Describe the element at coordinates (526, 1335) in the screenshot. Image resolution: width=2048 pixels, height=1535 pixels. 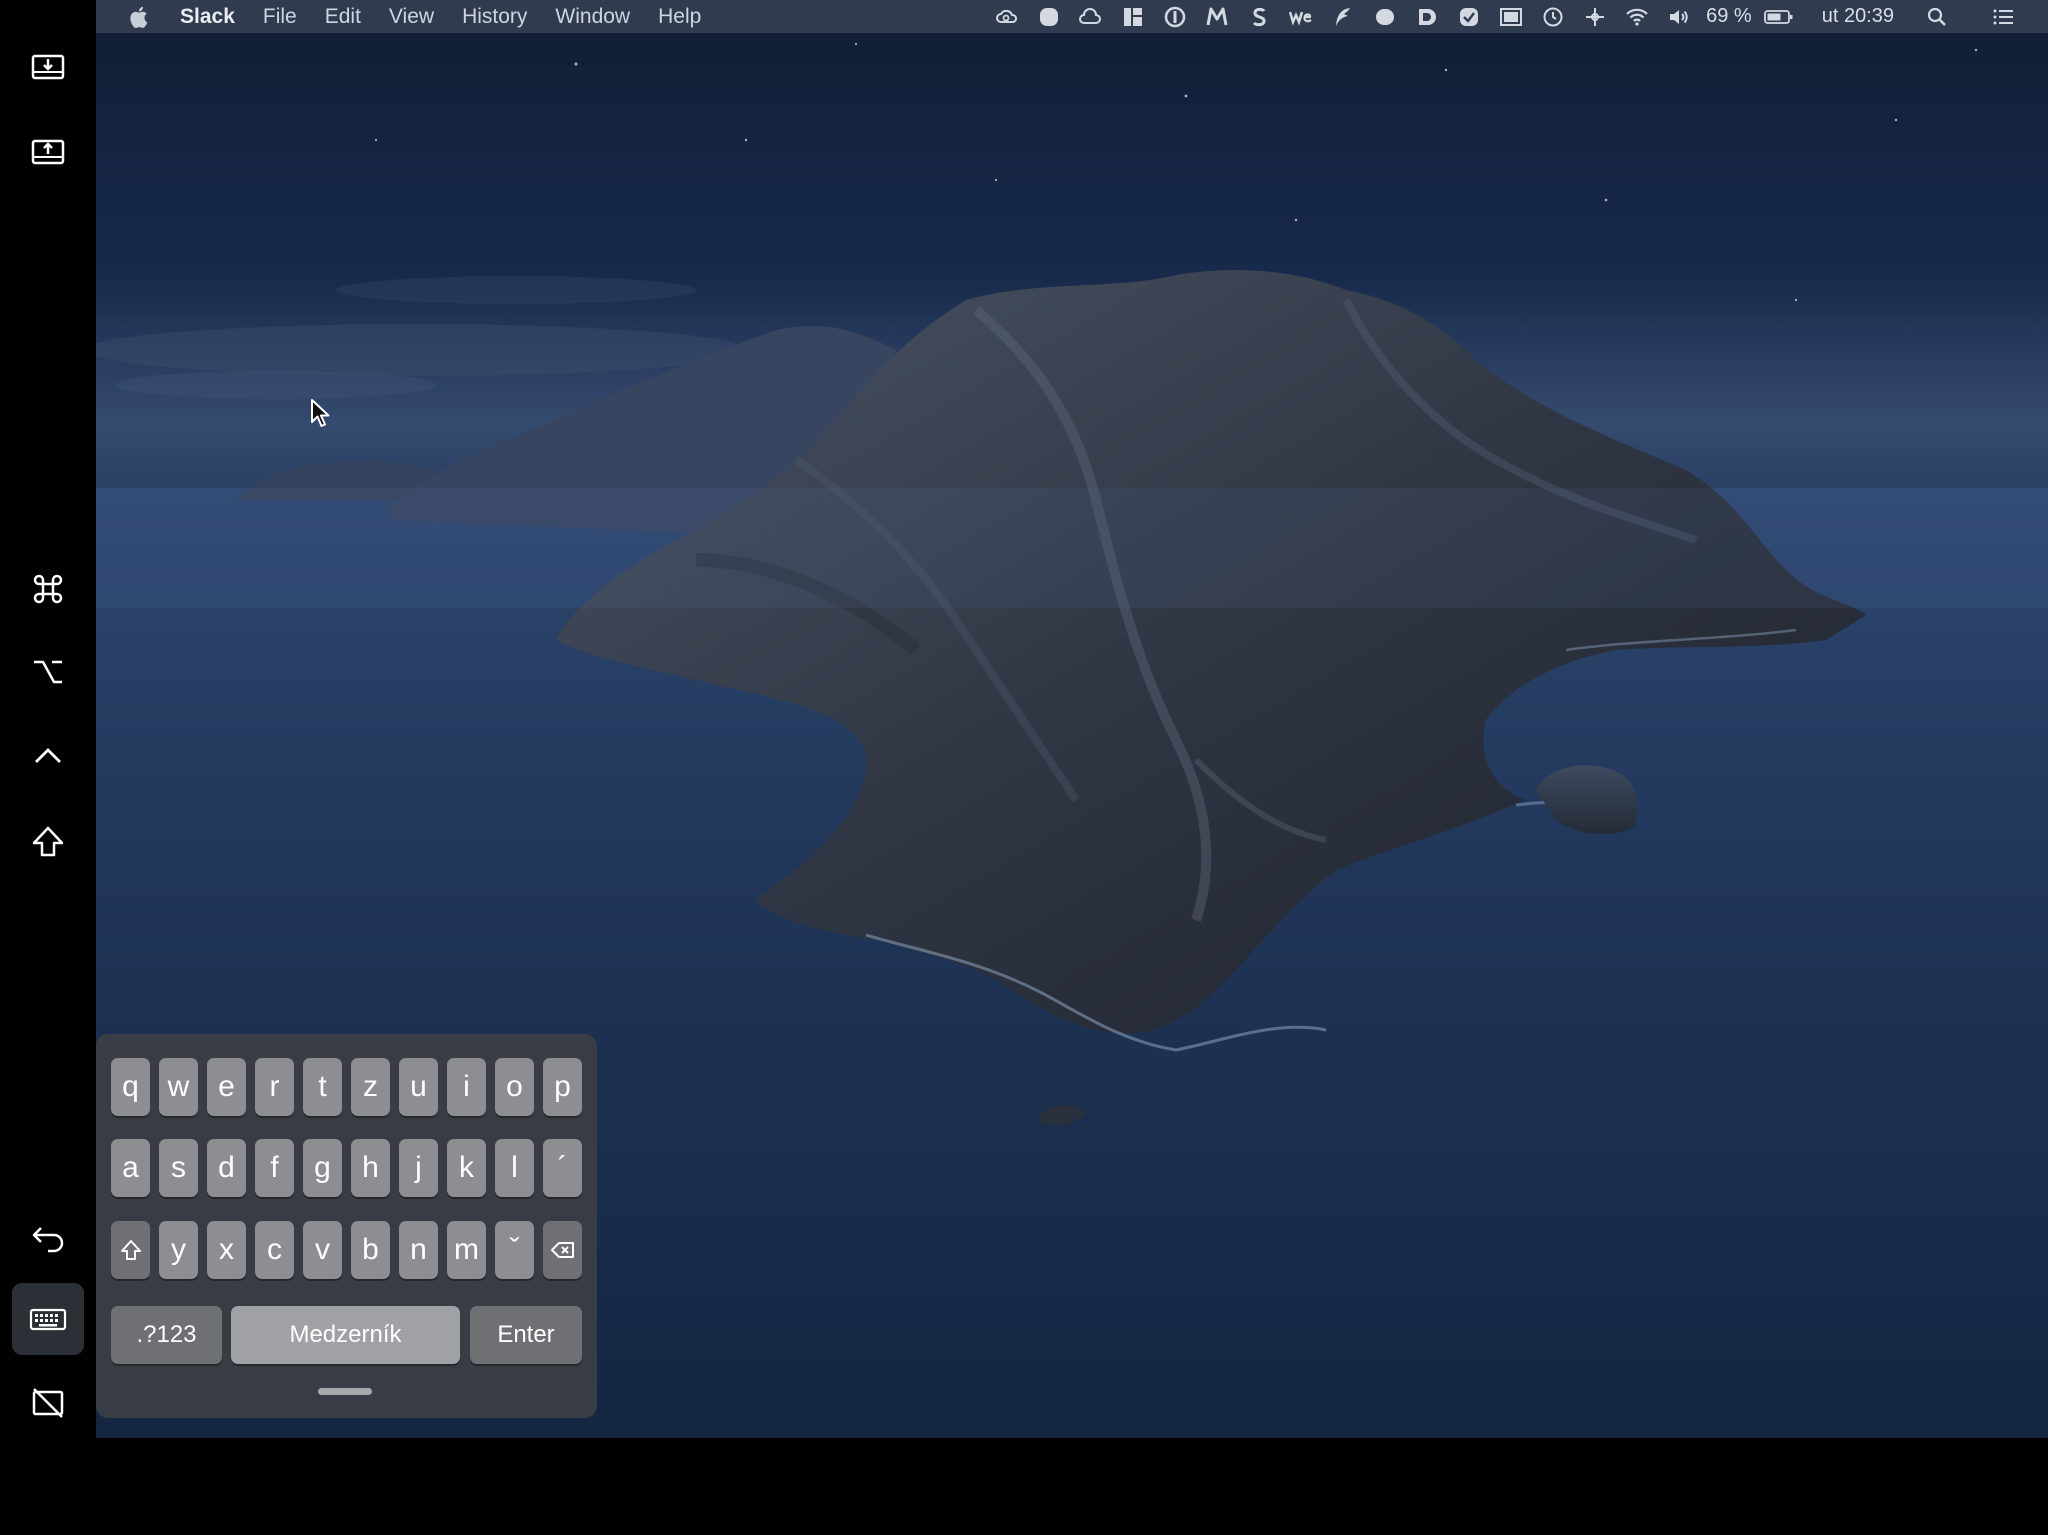
I see `key-enter: Enter` at that location.